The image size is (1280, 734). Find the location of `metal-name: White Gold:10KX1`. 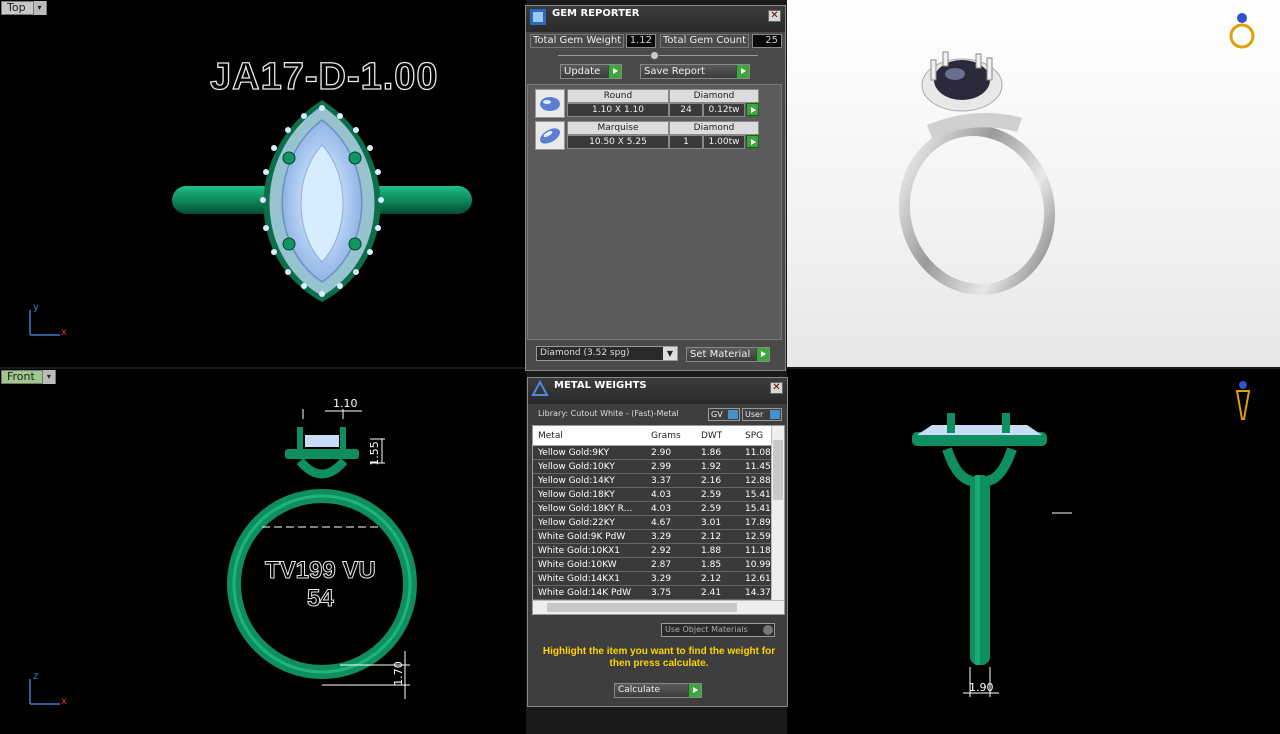

metal-name: White Gold:10KX1 is located at coordinates (579, 551).